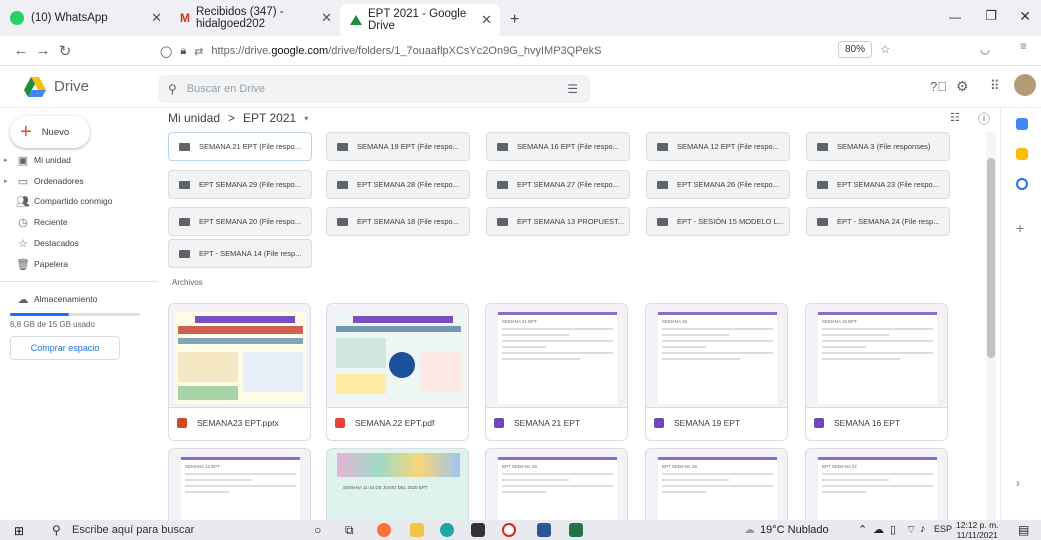  I want to click on new-tab-button: +, so click(509, 20).